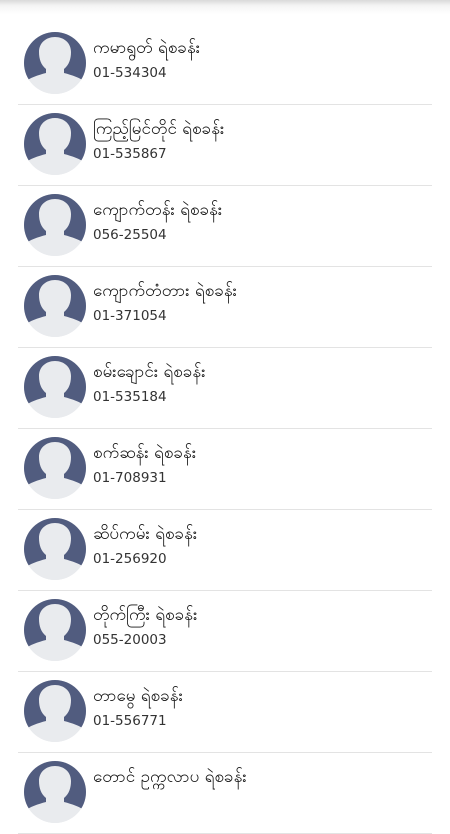 The image size is (450, 834). I want to click on contact-name: စမ်းချောင်း ရဲစခန်း, so click(149, 372).